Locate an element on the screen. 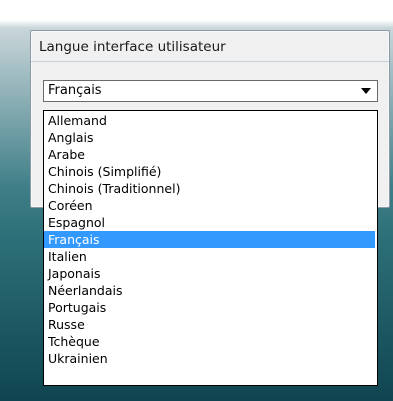  language-option: Chinois (Traditionnel) is located at coordinates (209, 188).